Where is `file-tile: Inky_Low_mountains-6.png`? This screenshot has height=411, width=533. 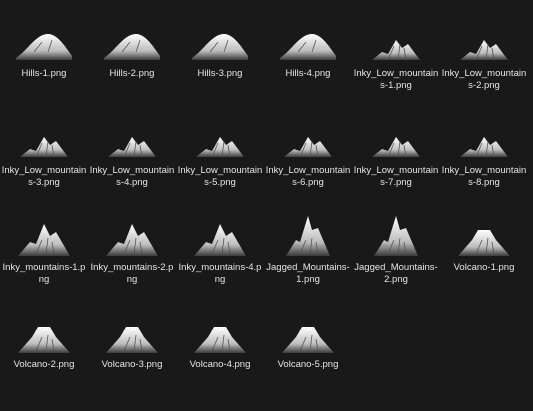
file-tile: Inky_Low_mountains-6.png is located at coordinates (308, 153).